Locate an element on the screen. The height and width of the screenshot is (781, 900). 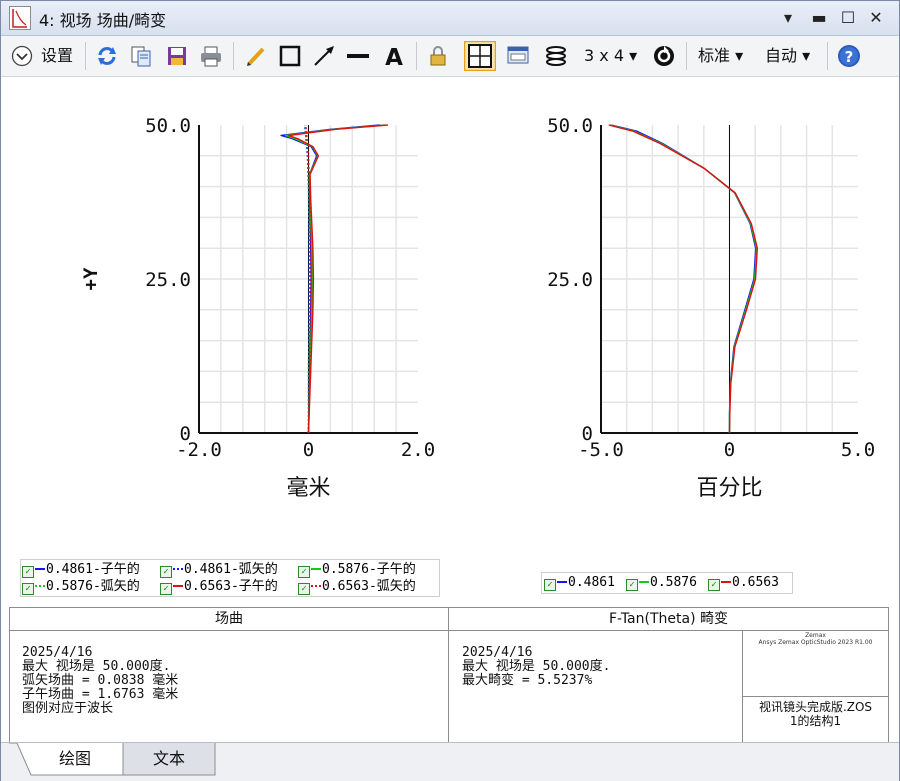
file-name: 视讯镜头完成版.ZOS is located at coordinates (815, 707).